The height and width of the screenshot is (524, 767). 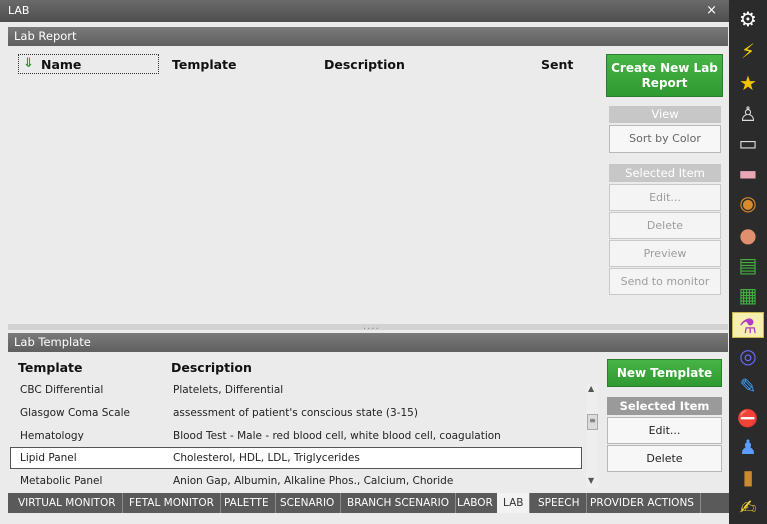 I want to click on gear-icon: ⚙, so click(x=748, y=19).